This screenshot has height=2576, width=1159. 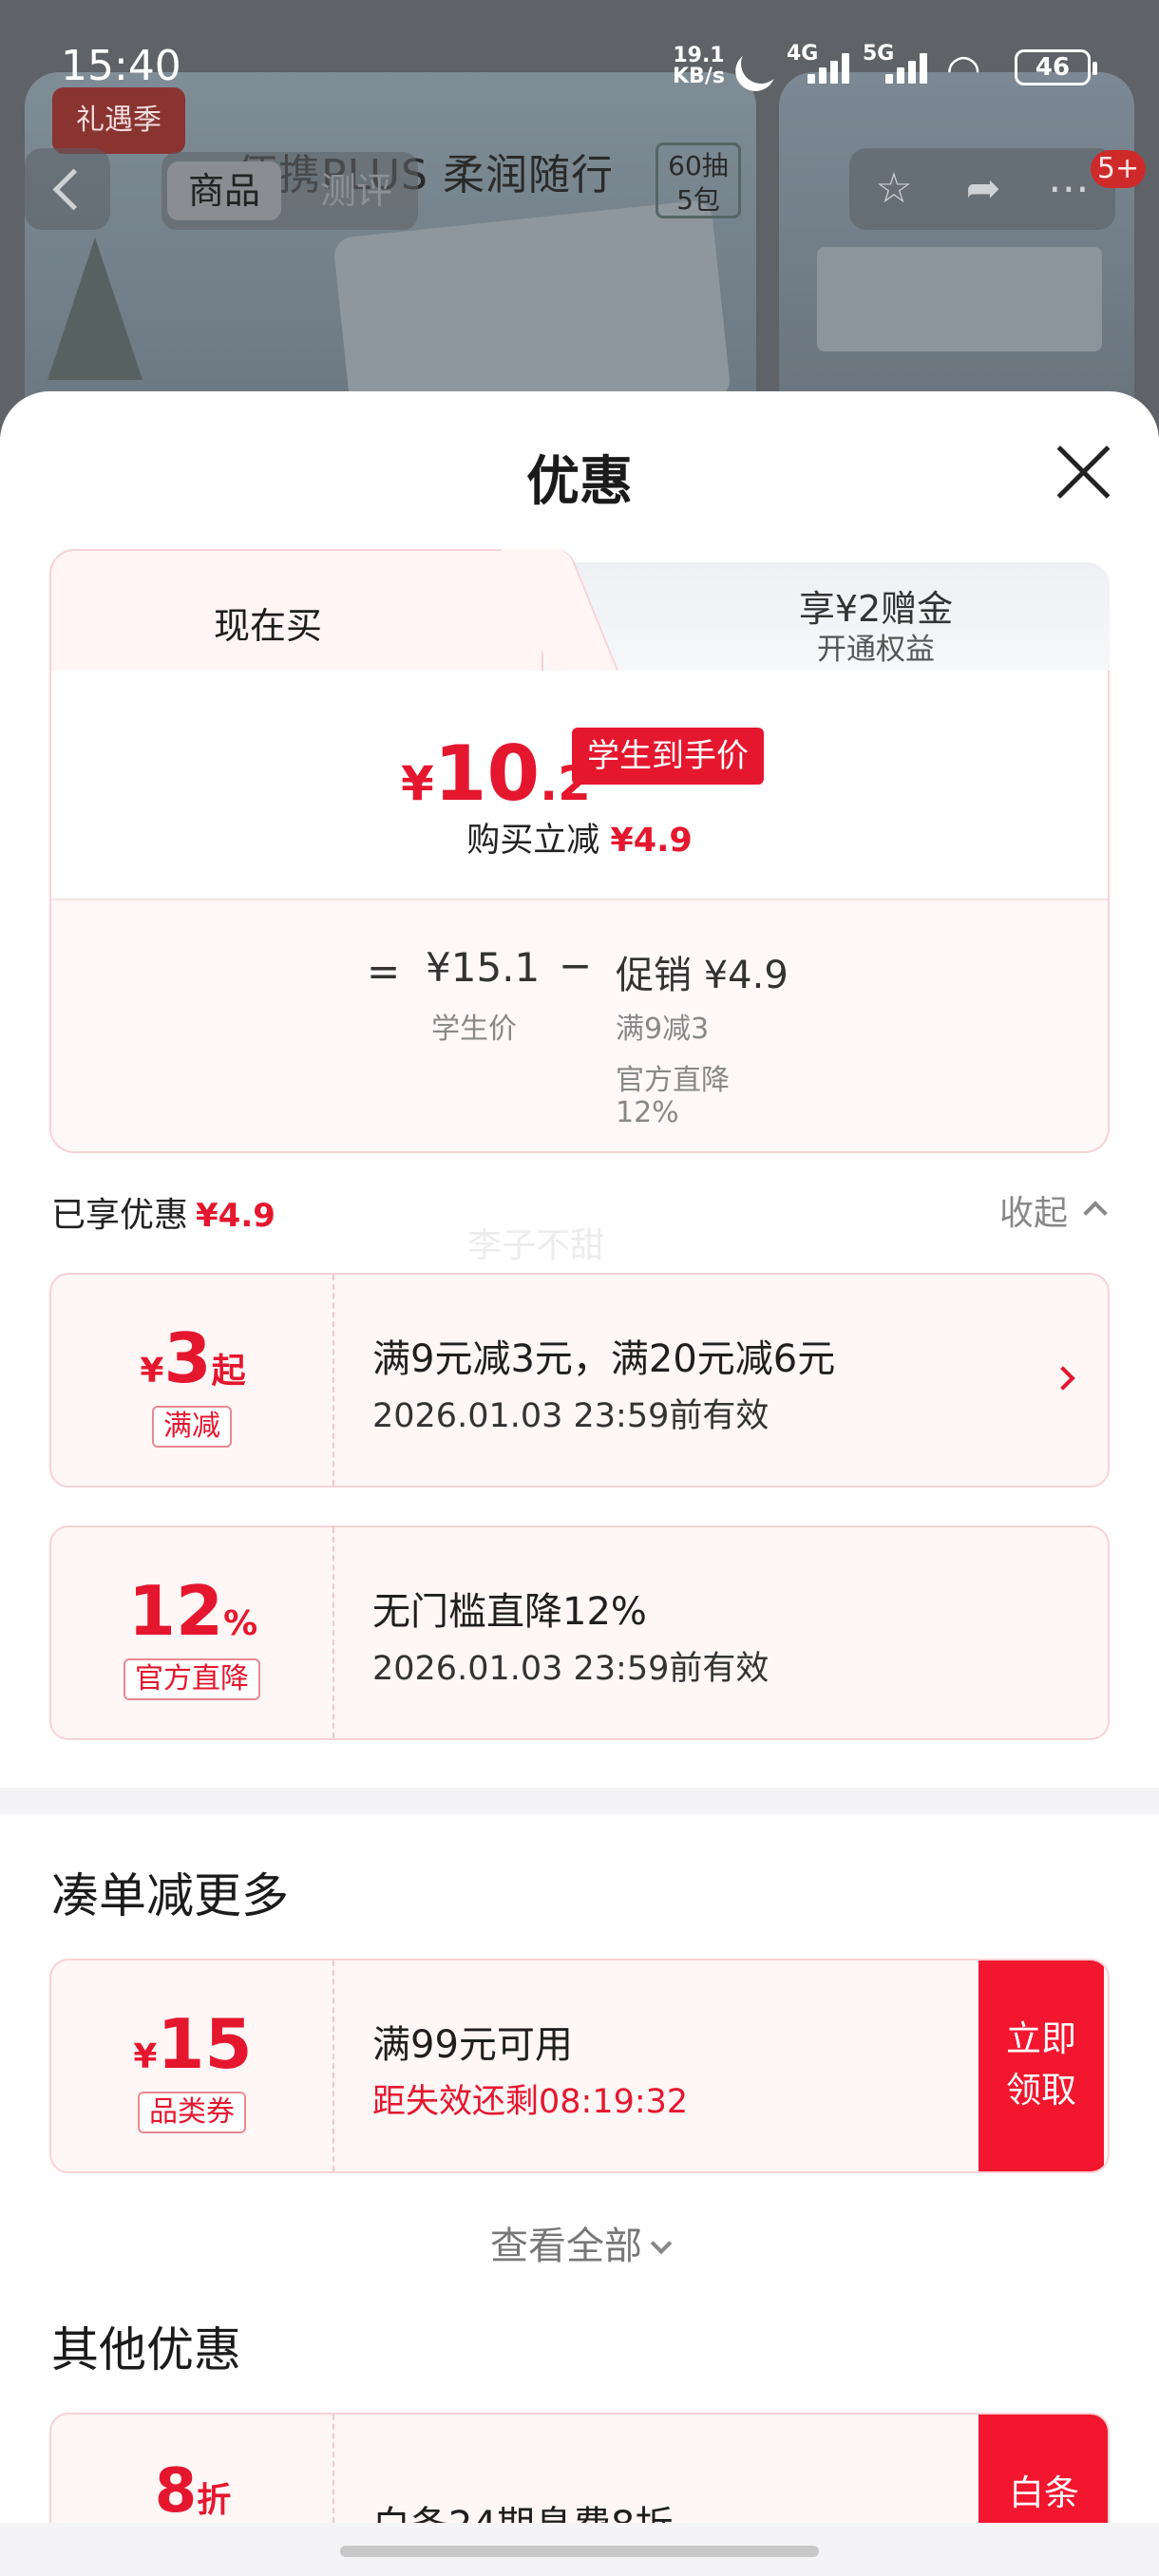 What do you see at coordinates (417, 783) in the screenshot?
I see `final-price-symbol: ¥` at bounding box center [417, 783].